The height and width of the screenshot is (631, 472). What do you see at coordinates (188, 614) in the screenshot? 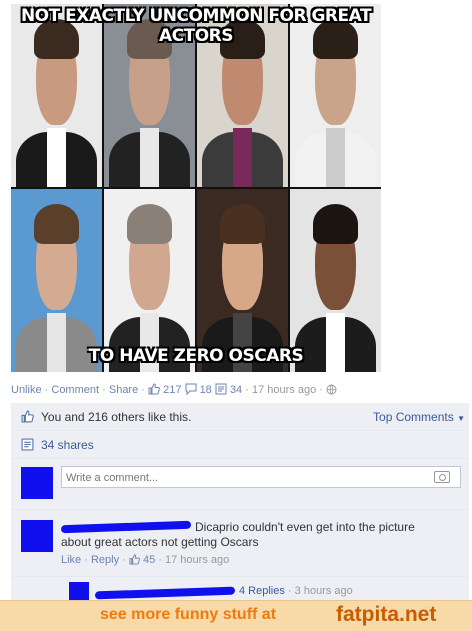
I see `banner-text: see more funny stuff at` at bounding box center [188, 614].